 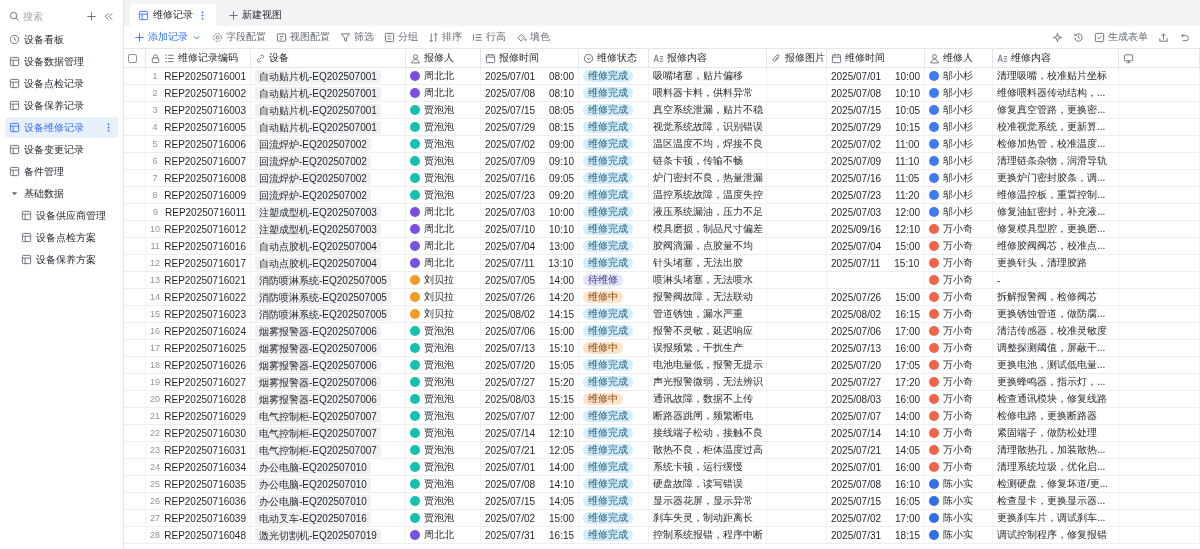 I want to click on table-cell: 链条卡顿，传输不畅, so click(x=698, y=161).